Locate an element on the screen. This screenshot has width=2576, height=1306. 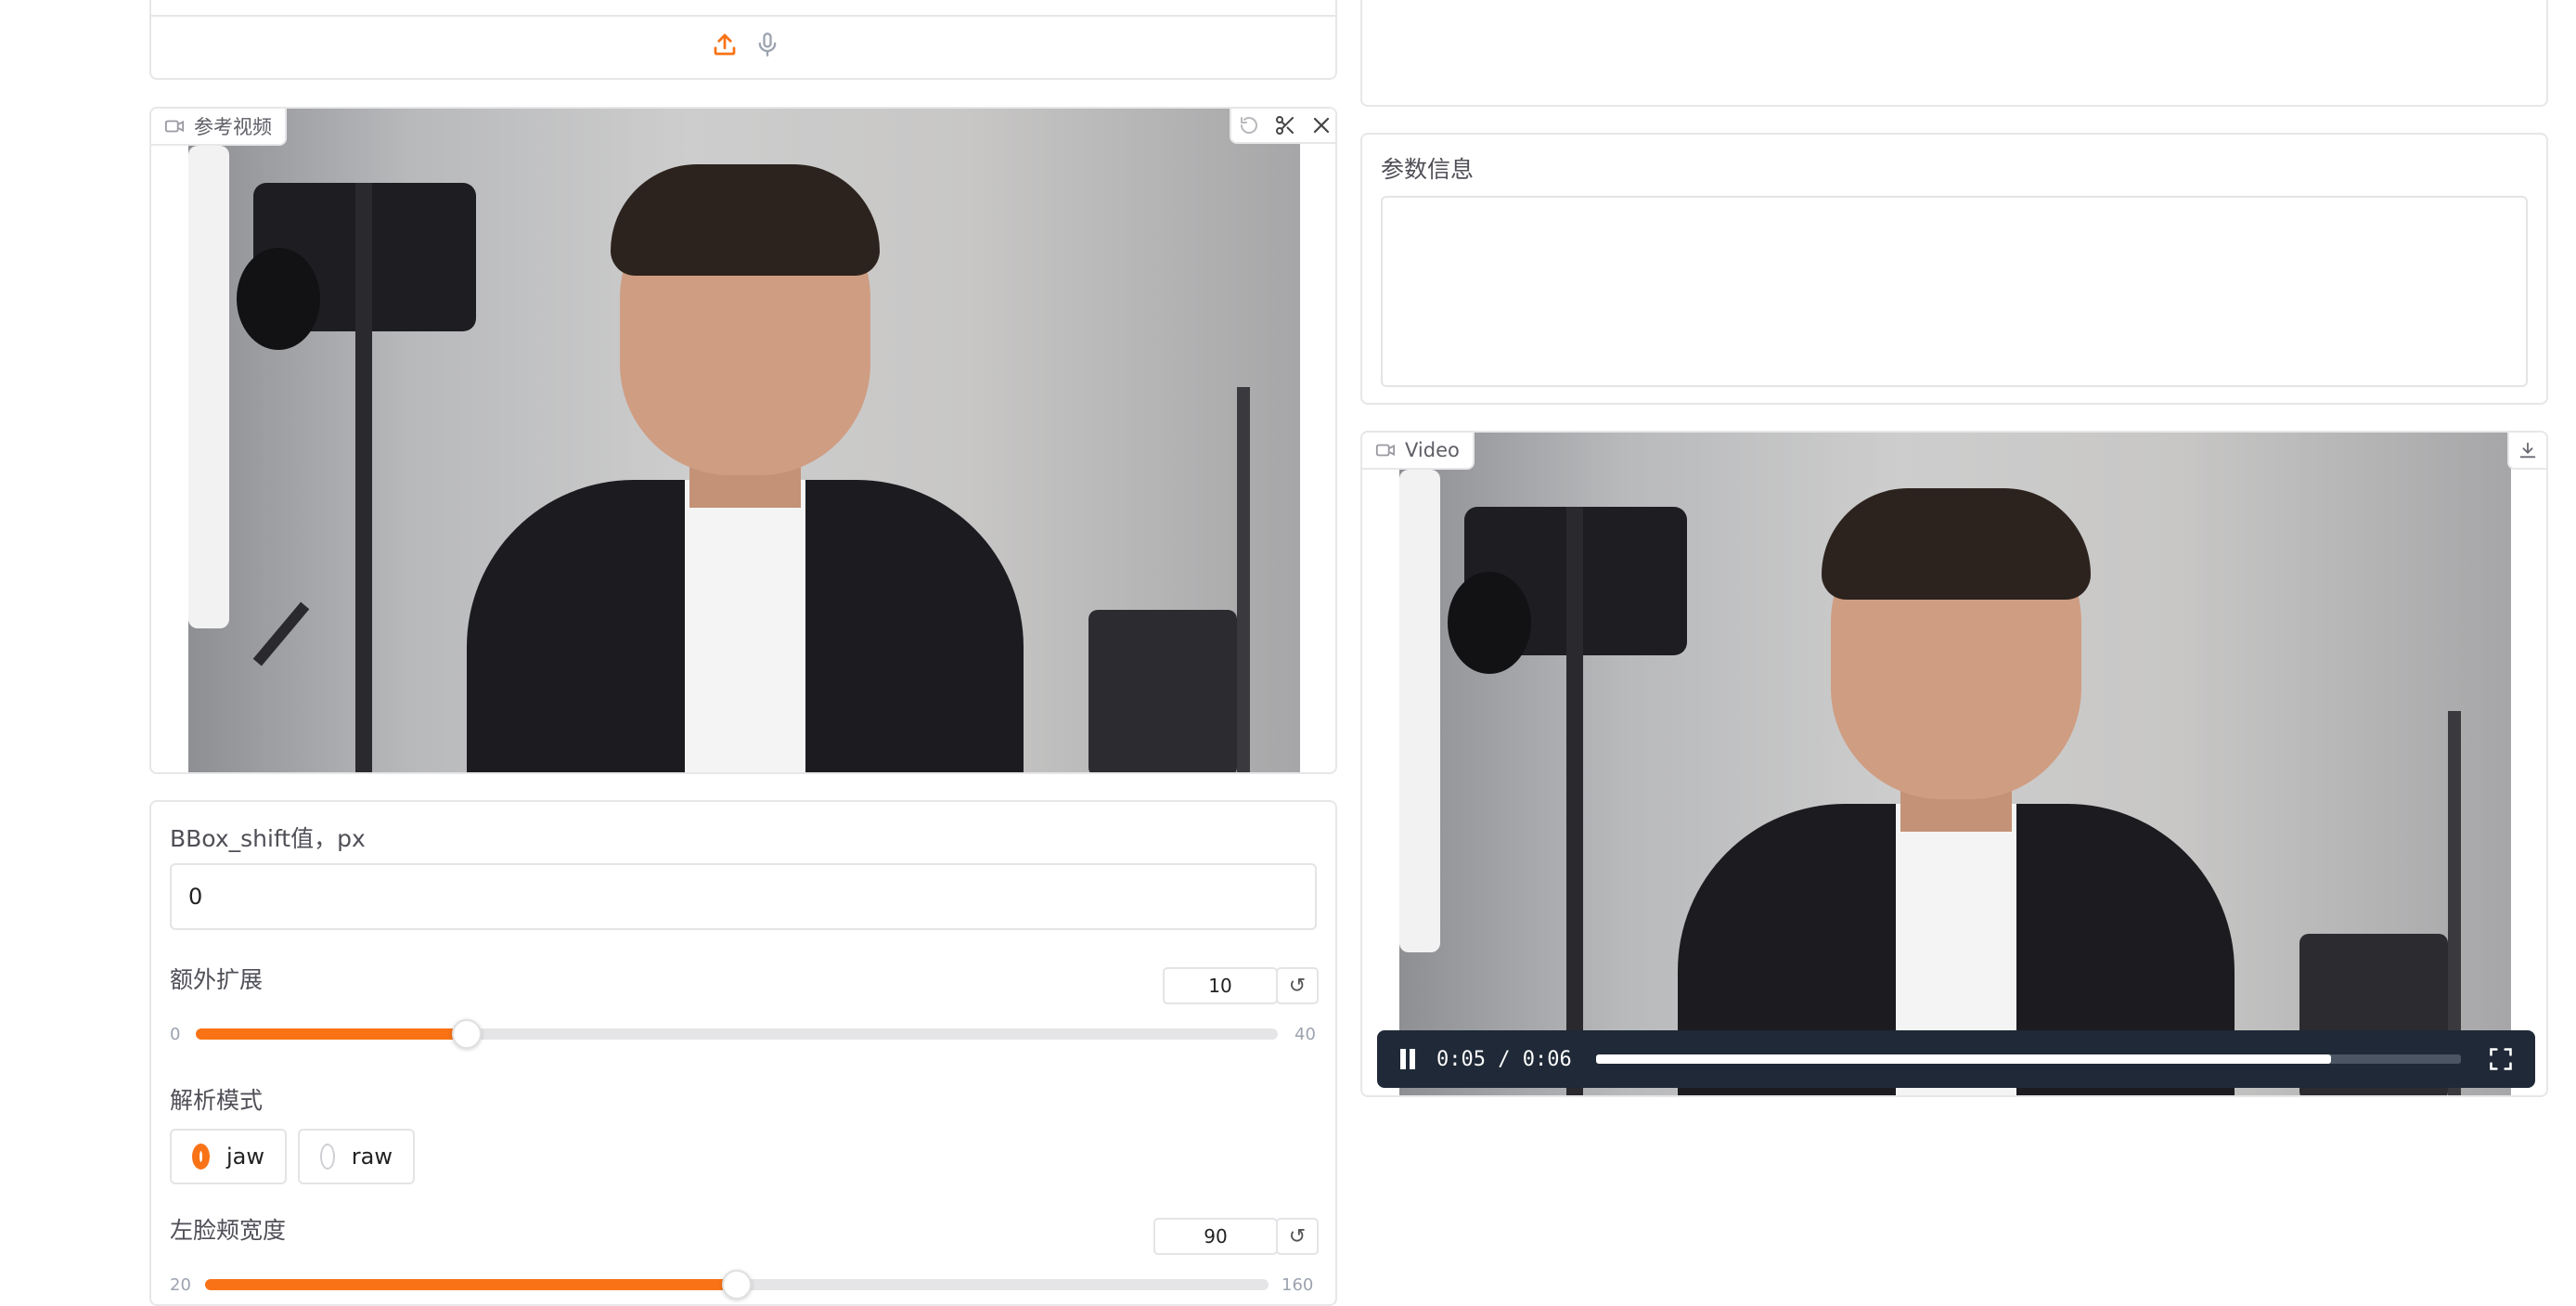
parsing-mode-label: 解析模式 is located at coordinates (217, 1101).